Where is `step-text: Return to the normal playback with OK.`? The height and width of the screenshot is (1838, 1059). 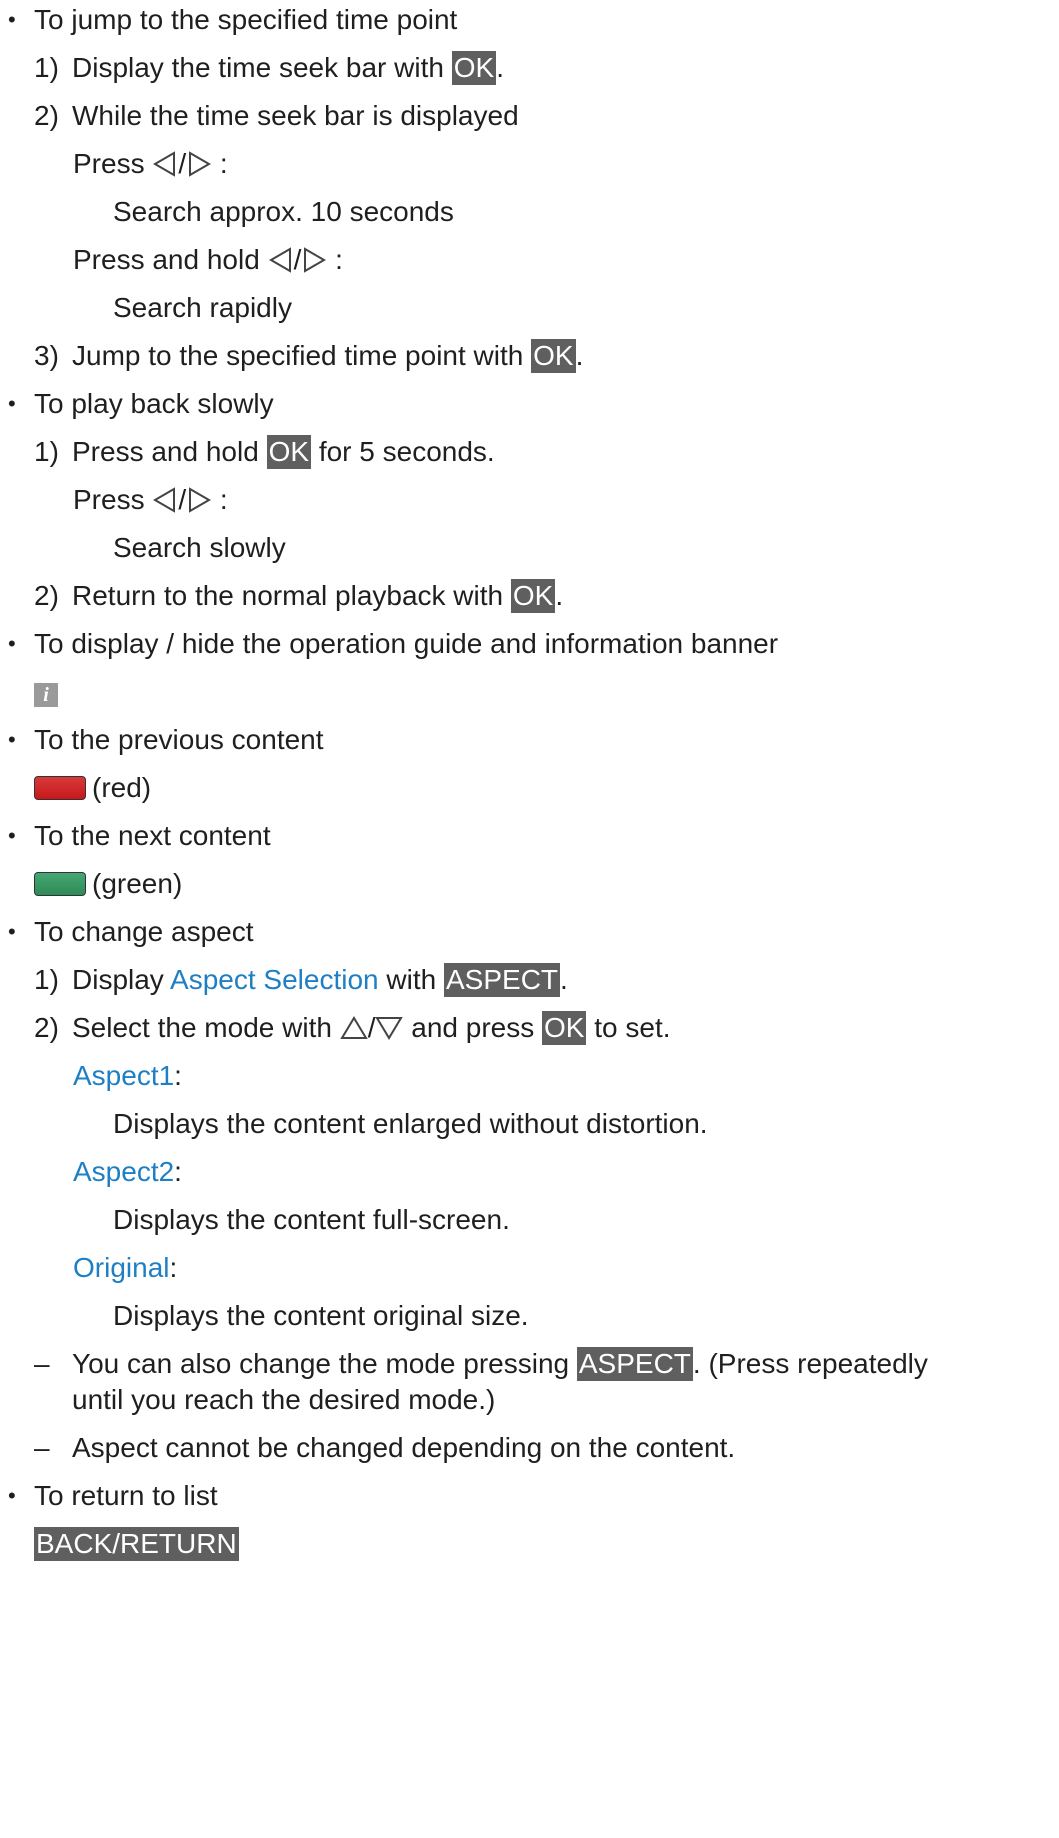
step-text: Return to the normal playback with OK. is located at coordinates (317, 596).